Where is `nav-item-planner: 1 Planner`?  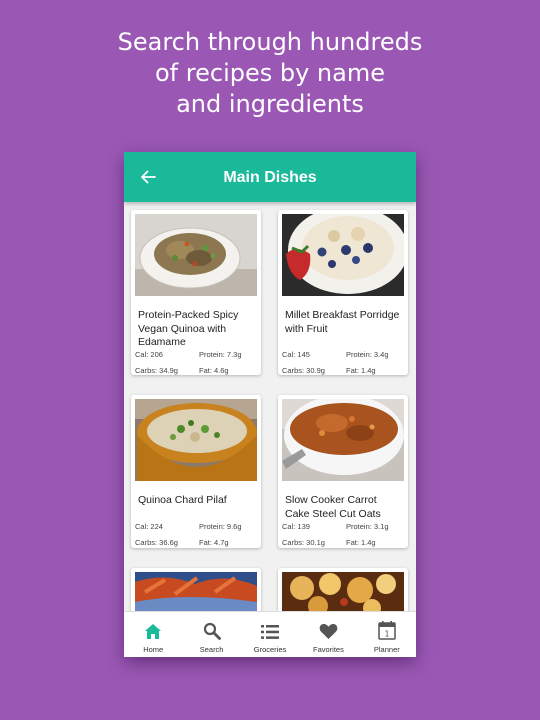 nav-item-planner: 1 Planner is located at coordinates (387, 634).